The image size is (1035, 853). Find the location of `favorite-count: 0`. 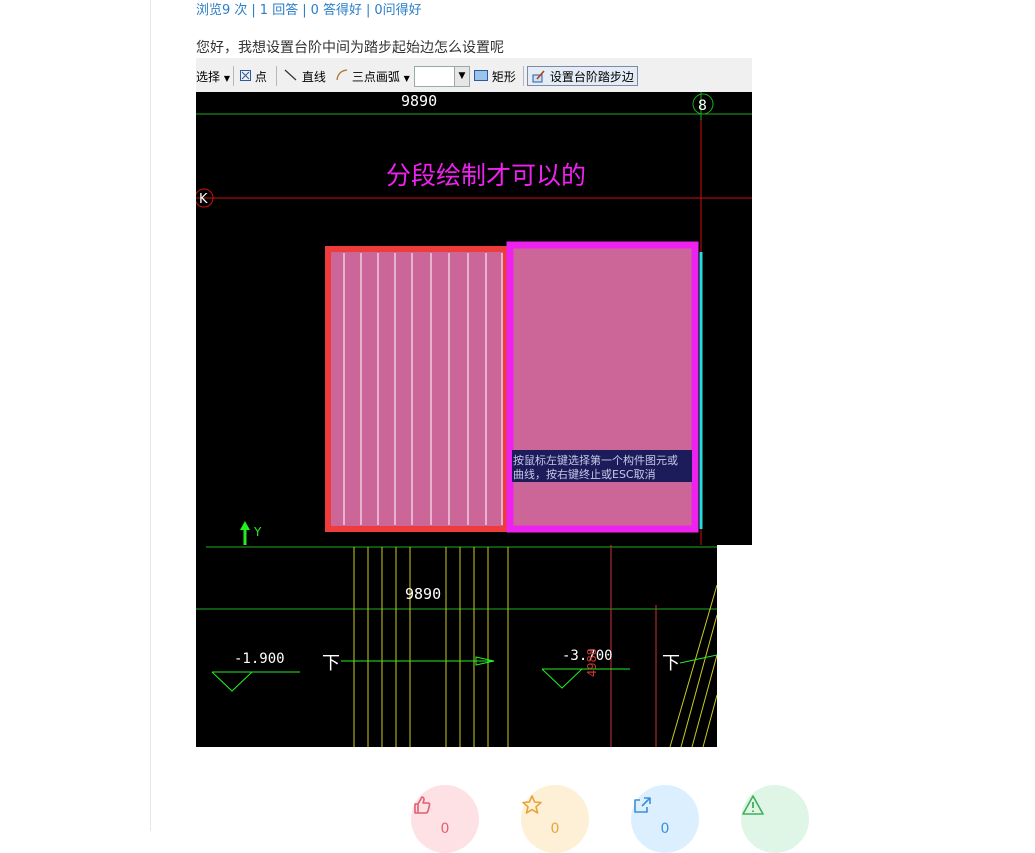

favorite-count: 0 is located at coordinates (555, 829).